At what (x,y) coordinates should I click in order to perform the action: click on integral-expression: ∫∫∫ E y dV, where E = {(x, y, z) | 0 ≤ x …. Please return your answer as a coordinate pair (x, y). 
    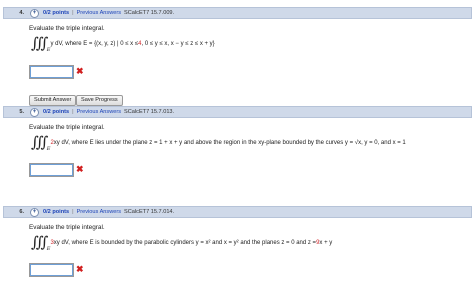
    Looking at the image, I should click on (123, 43).